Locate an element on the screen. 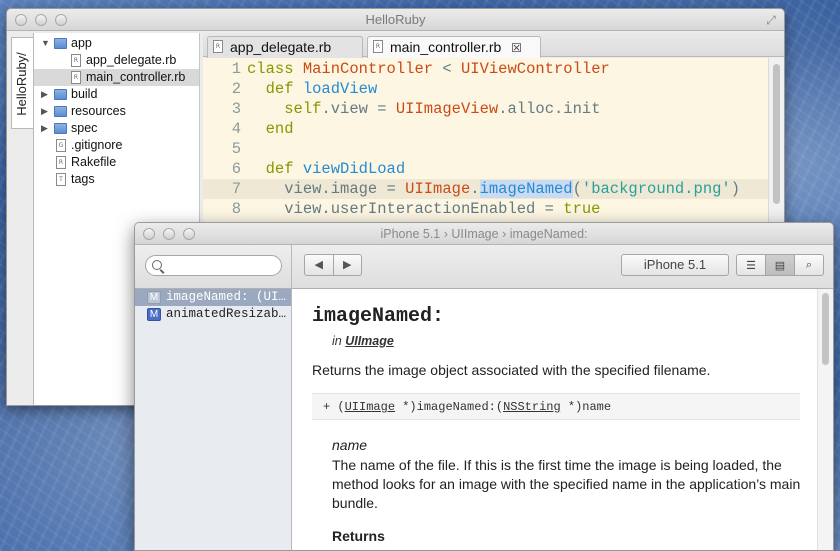 Image resolution: width=840 pixels, height=551 pixels. code-line: 2 def loadView is located at coordinates (485, 89).